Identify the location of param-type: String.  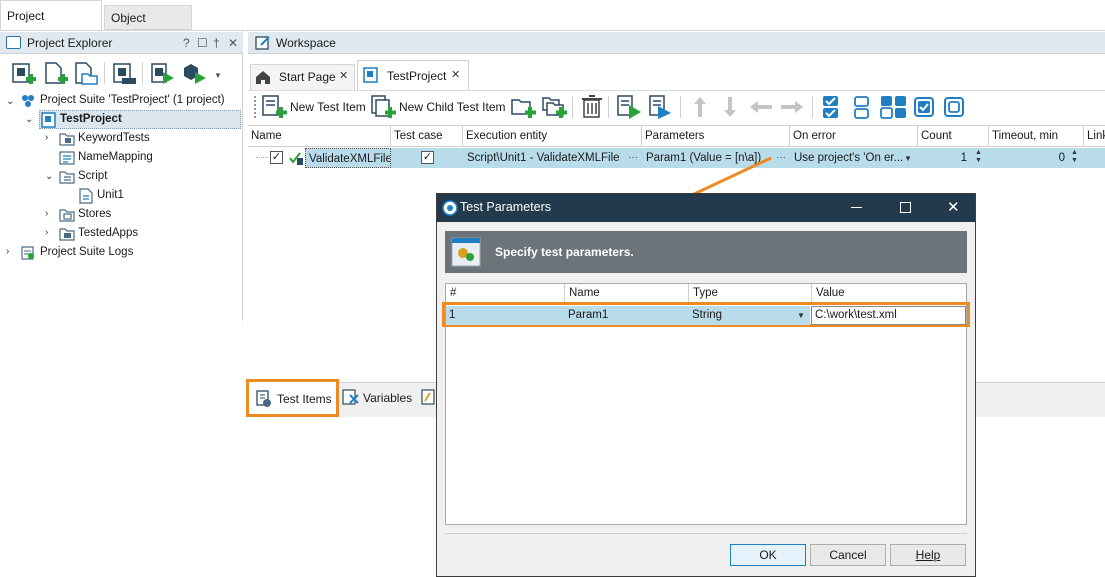
(739, 315).